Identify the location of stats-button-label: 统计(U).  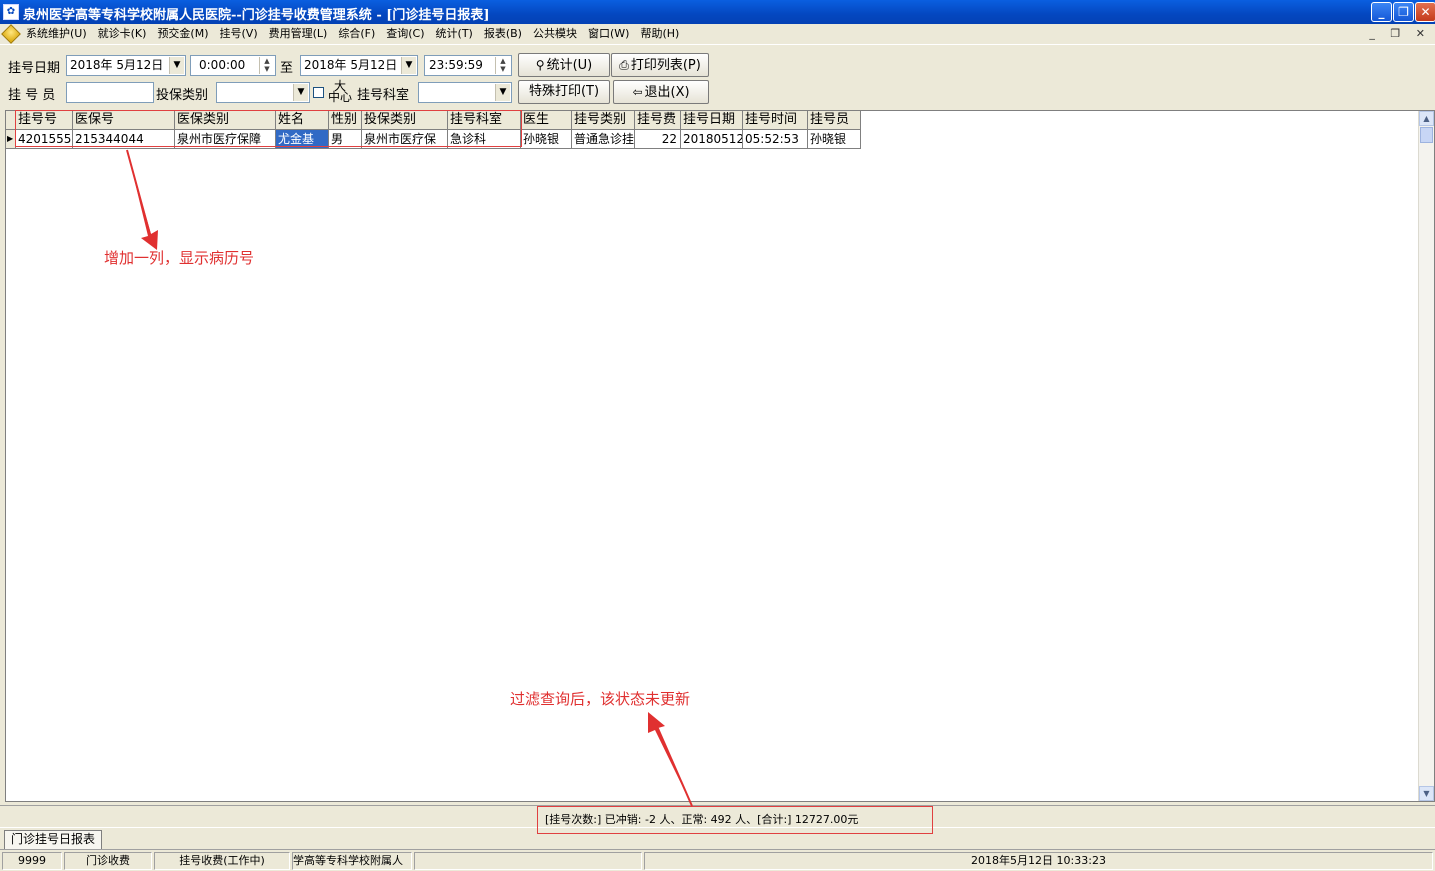
(569, 65).